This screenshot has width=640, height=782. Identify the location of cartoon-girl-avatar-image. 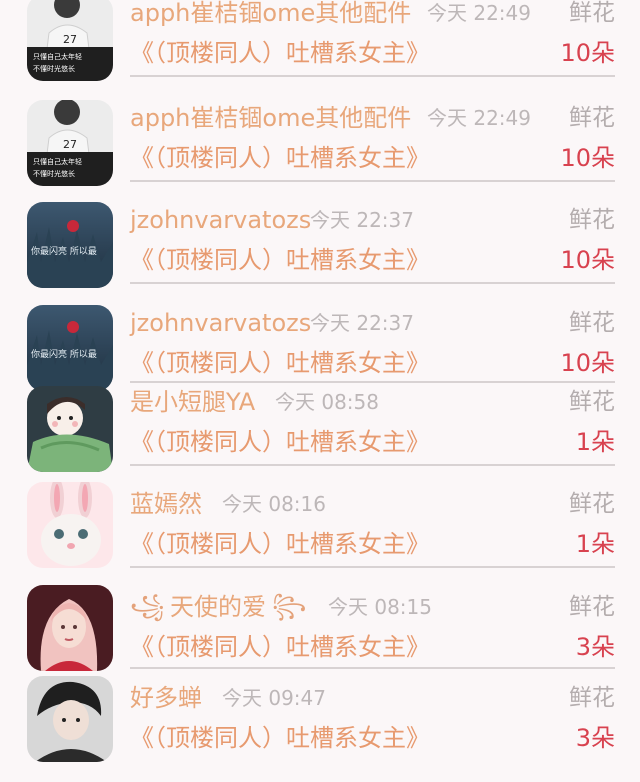
(70, 429).